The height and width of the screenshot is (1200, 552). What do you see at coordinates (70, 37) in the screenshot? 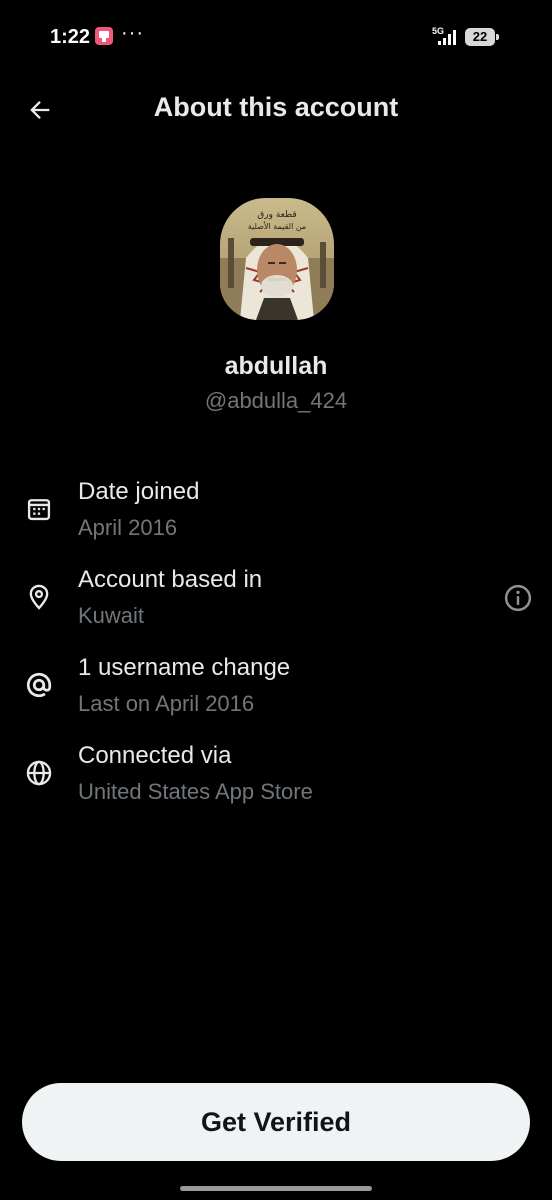
I see `status-time: 1:22` at bounding box center [70, 37].